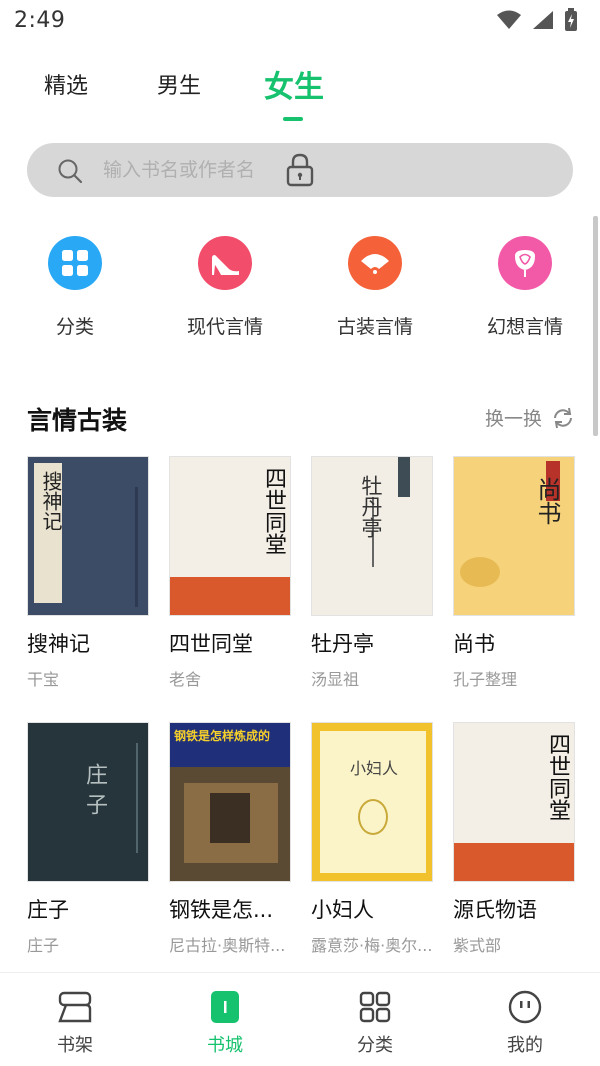 This screenshot has width=600, height=1066. I want to click on book-title: 源氏物语, so click(495, 910).